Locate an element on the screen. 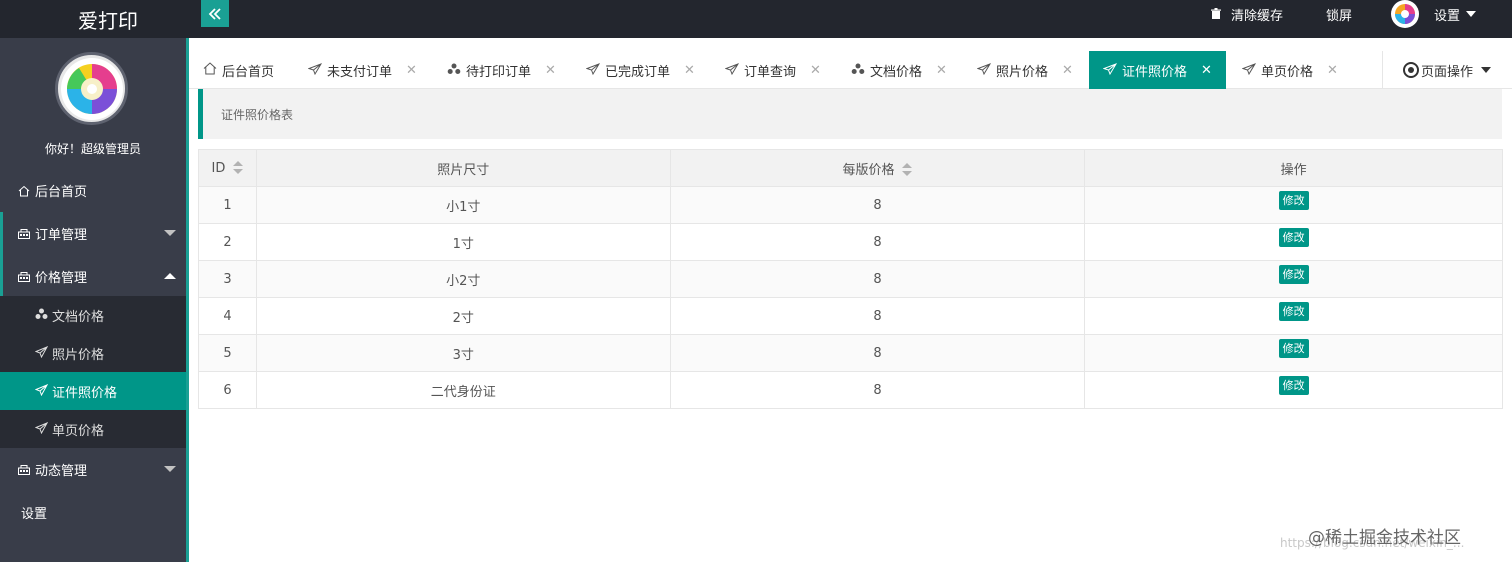 This screenshot has width=1512, height=562. tab-order-query: 订单查询 ✕ is located at coordinates (772, 70).